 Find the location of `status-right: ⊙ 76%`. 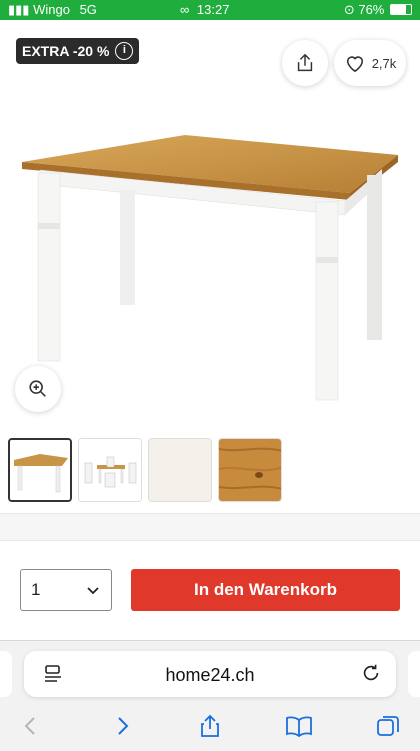

status-right: ⊙ 76% is located at coordinates (378, 10).